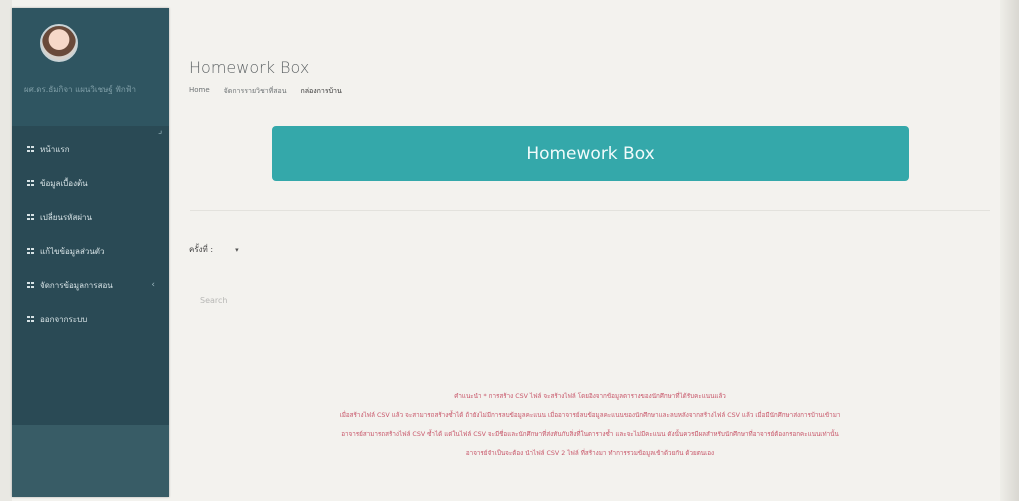 The width and height of the screenshot is (1019, 501). What do you see at coordinates (59, 43) in the screenshot?
I see `avatar` at bounding box center [59, 43].